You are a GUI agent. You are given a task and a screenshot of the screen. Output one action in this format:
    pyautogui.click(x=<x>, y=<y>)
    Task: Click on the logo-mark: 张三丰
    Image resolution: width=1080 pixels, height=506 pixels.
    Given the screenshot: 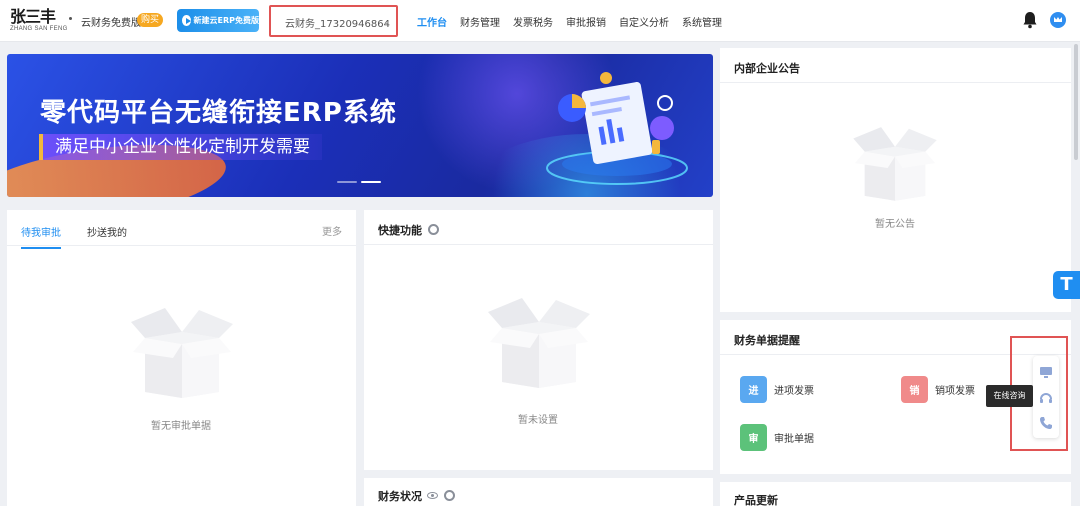 What is the action you would take?
    pyautogui.click(x=36, y=16)
    